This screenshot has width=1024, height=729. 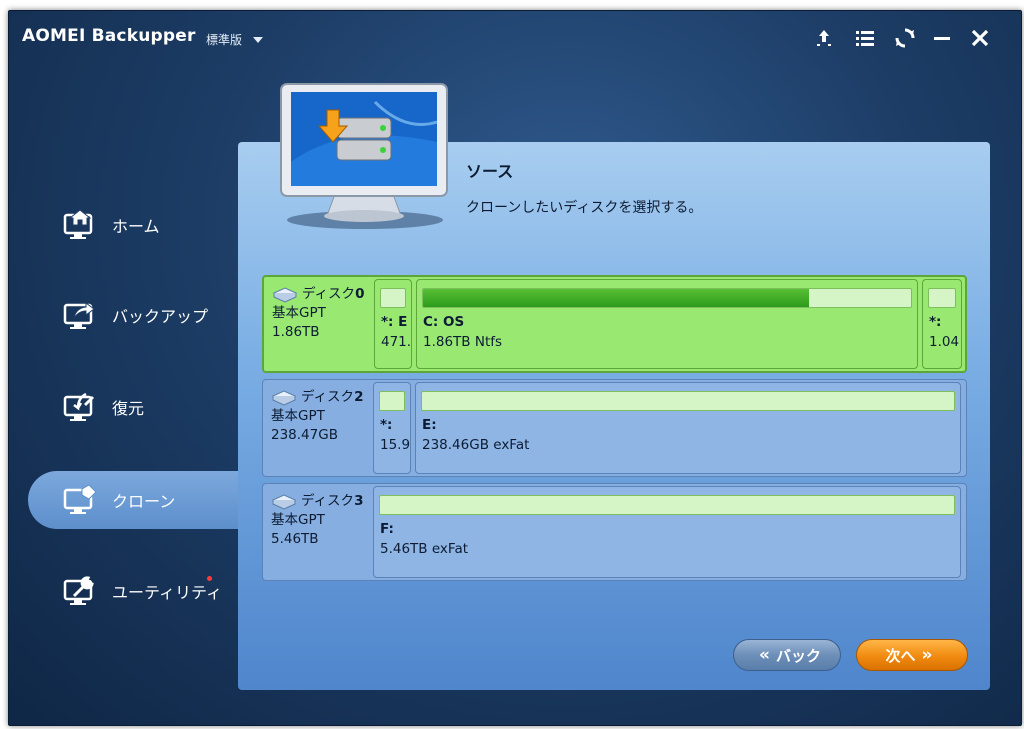 What do you see at coordinates (865, 38) in the screenshot?
I see `menu-icon` at bounding box center [865, 38].